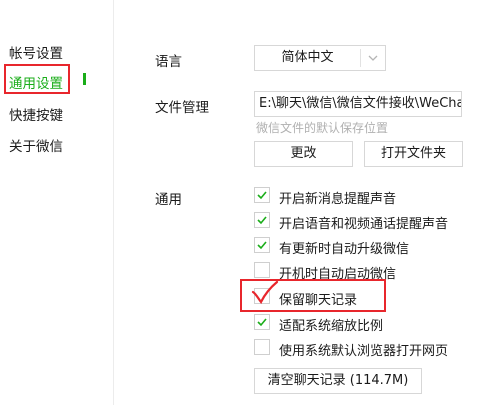 Image resolution: width=498 pixels, height=405 pixels. What do you see at coordinates (36, 145) in the screenshot?
I see `sidebar-item-about: 关于微信` at bounding box center [36, 145].